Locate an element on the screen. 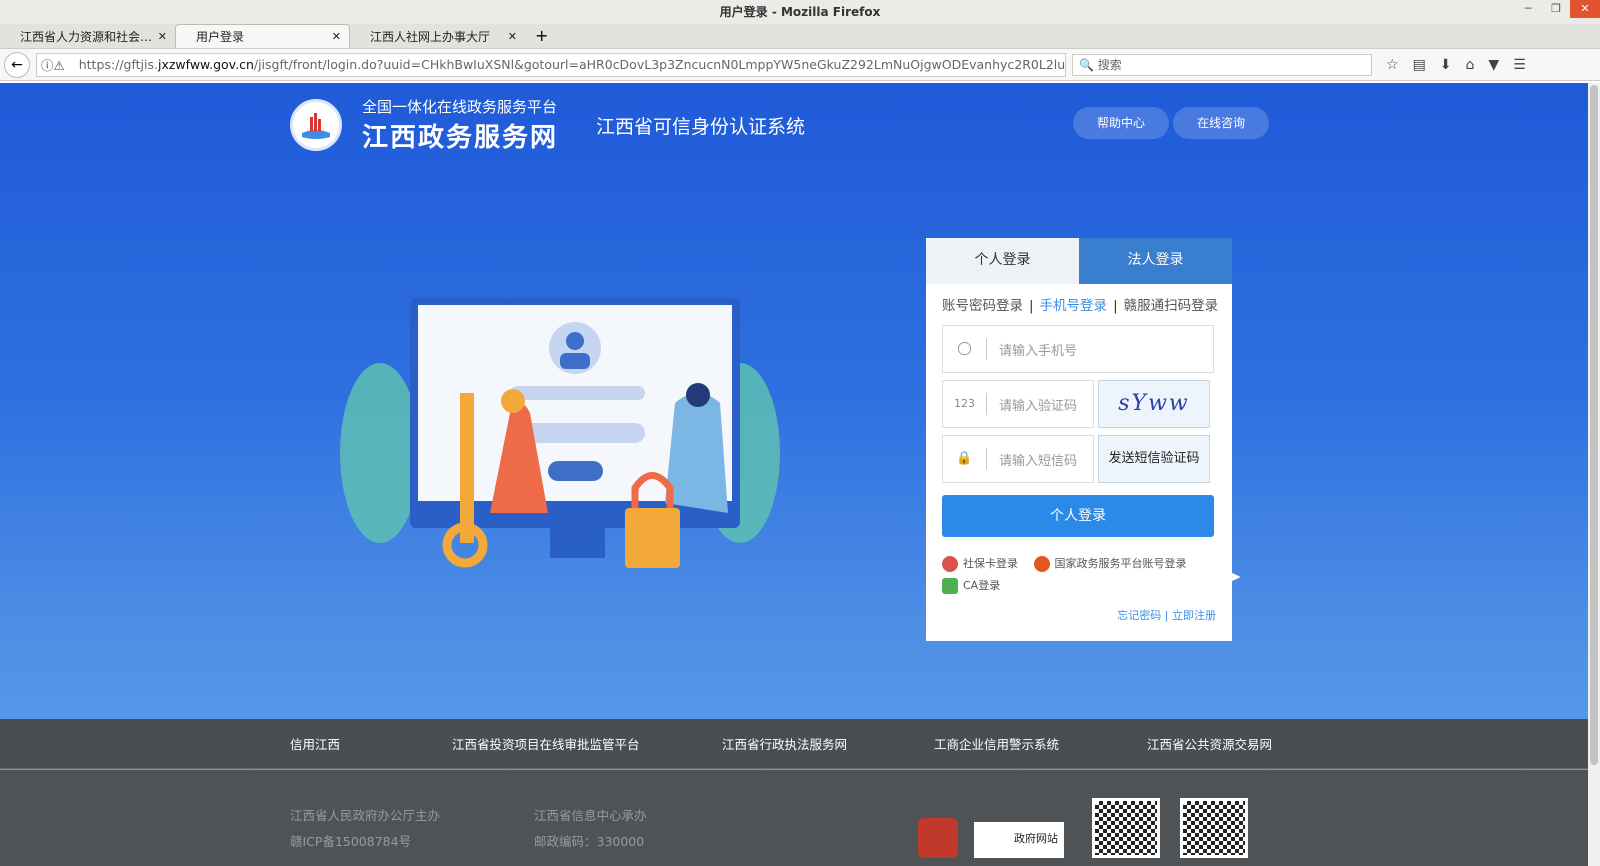 This screenshot has height=866, width=1600. url-prefix: https://gftjis. is located at coordinates (118, 64).